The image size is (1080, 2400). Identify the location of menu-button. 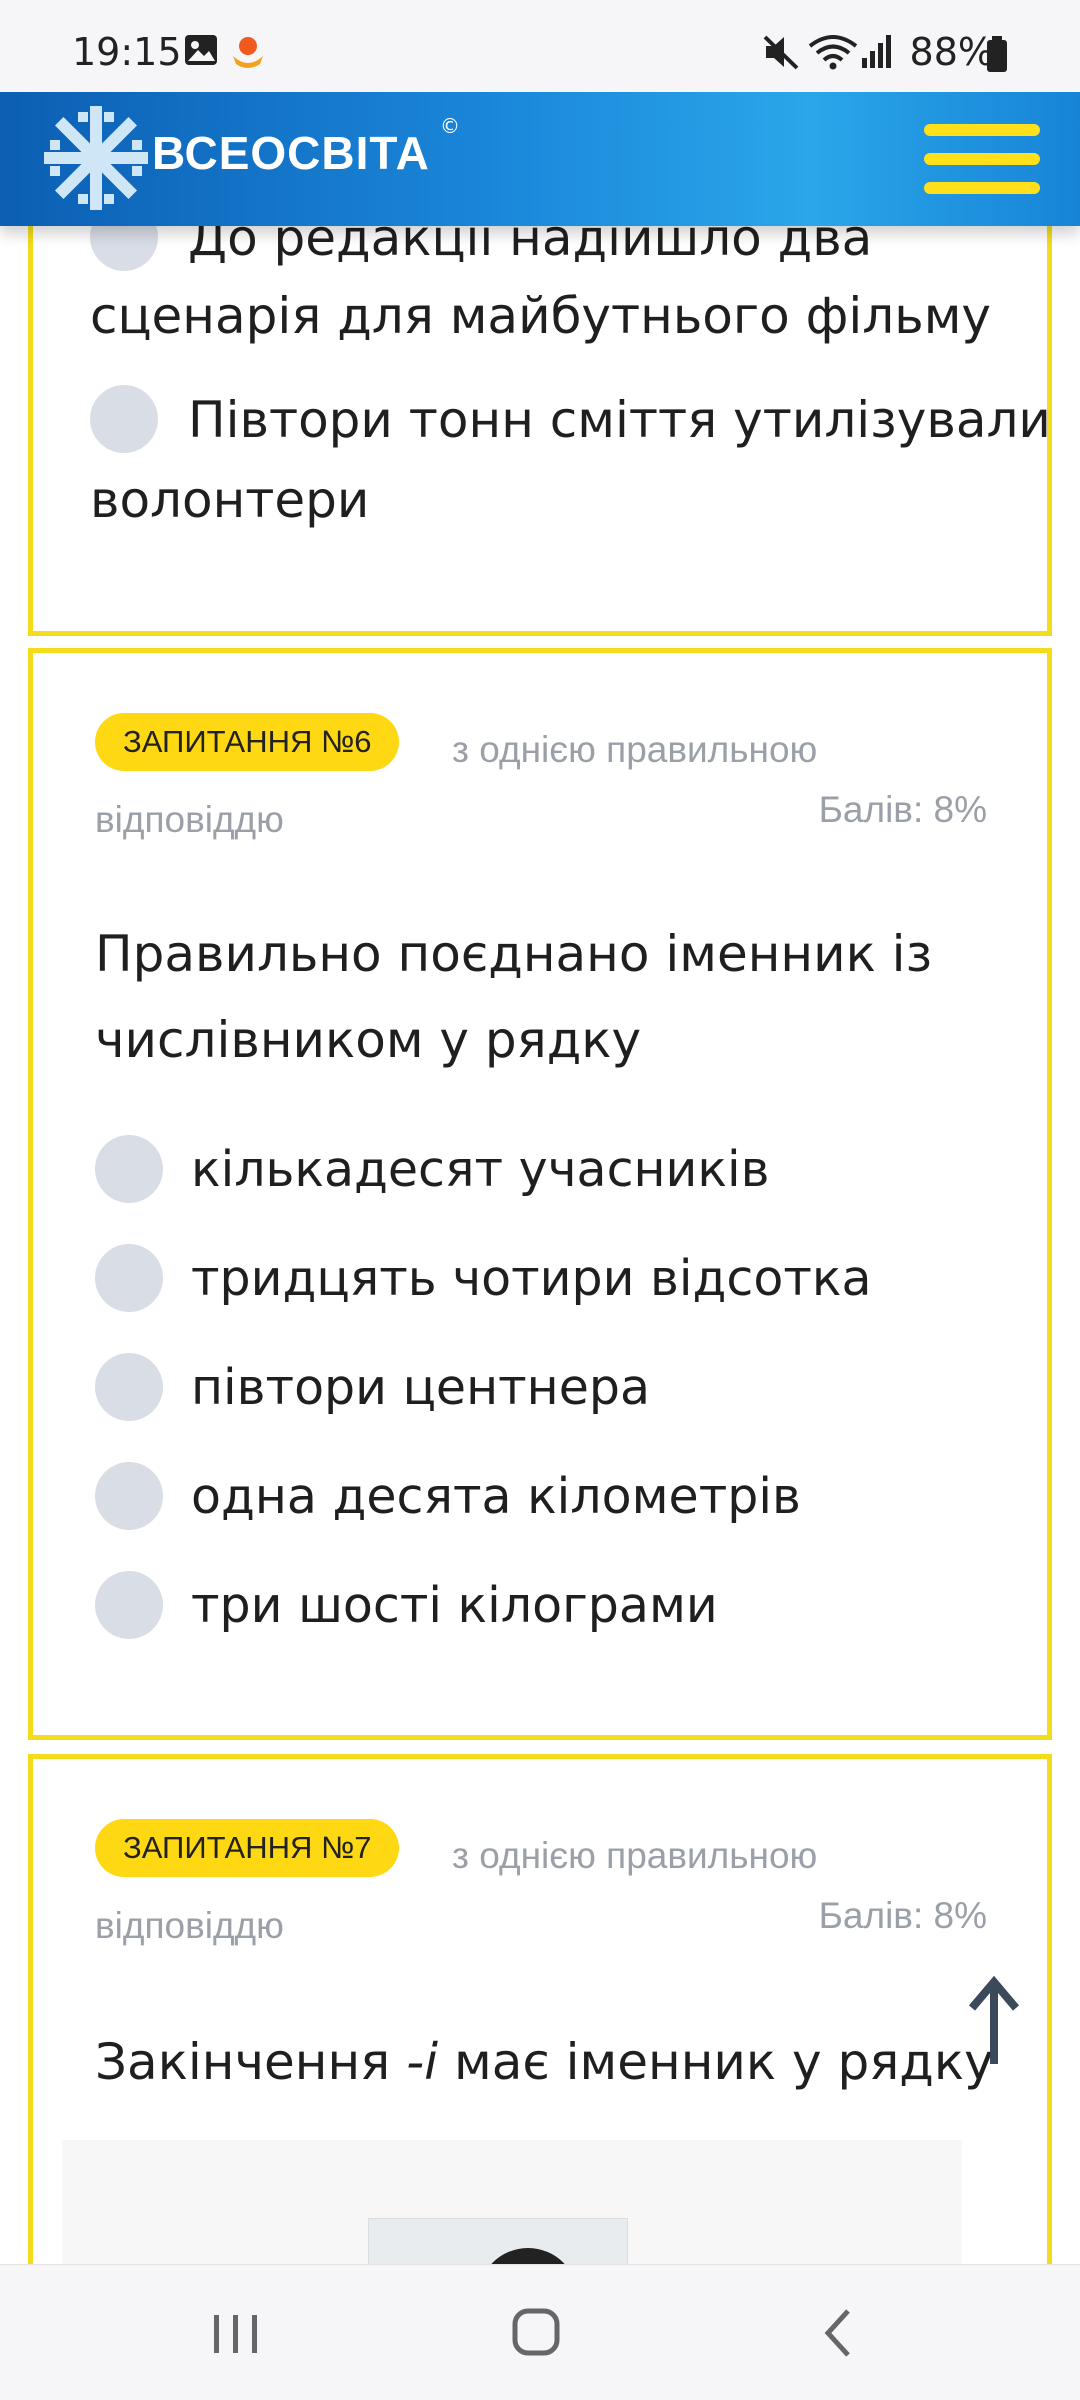
(982, 159).